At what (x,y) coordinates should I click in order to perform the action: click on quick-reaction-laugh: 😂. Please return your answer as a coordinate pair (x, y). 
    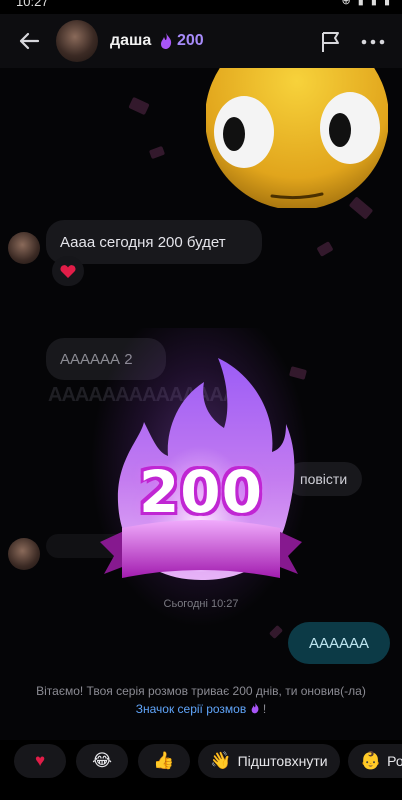
    Looking at the image, I should click on (102, 761).